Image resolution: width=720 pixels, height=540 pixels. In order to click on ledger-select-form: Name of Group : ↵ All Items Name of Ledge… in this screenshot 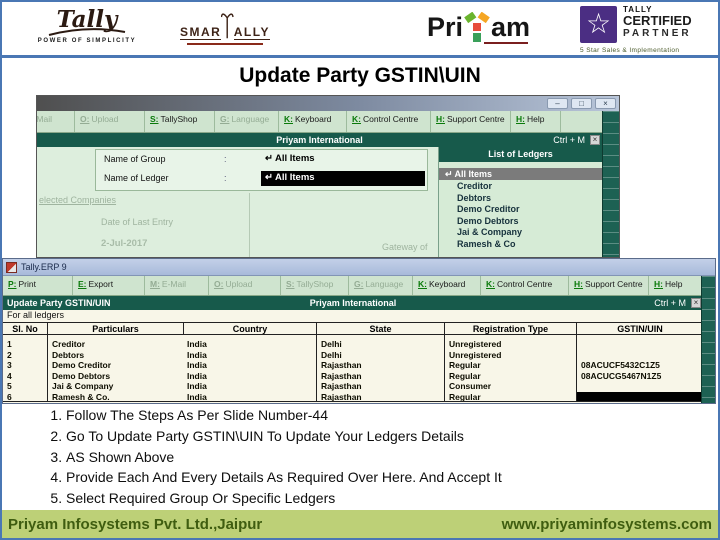, I will do `click(261, 170)`.